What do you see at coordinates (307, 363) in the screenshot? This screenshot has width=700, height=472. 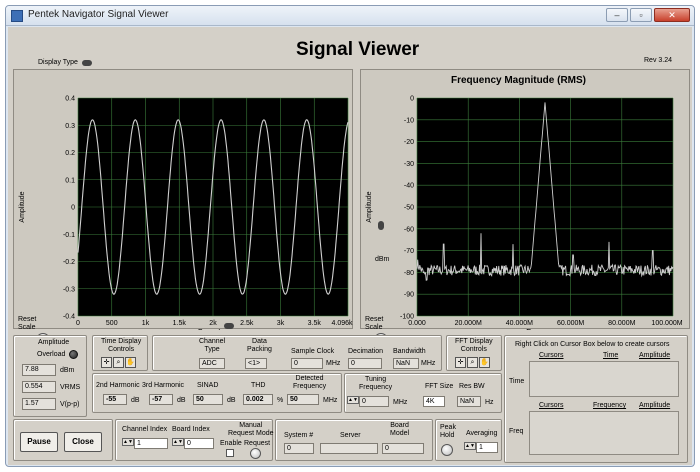 I see `sample-clock-value: 0` at bounding box center [307, 363].